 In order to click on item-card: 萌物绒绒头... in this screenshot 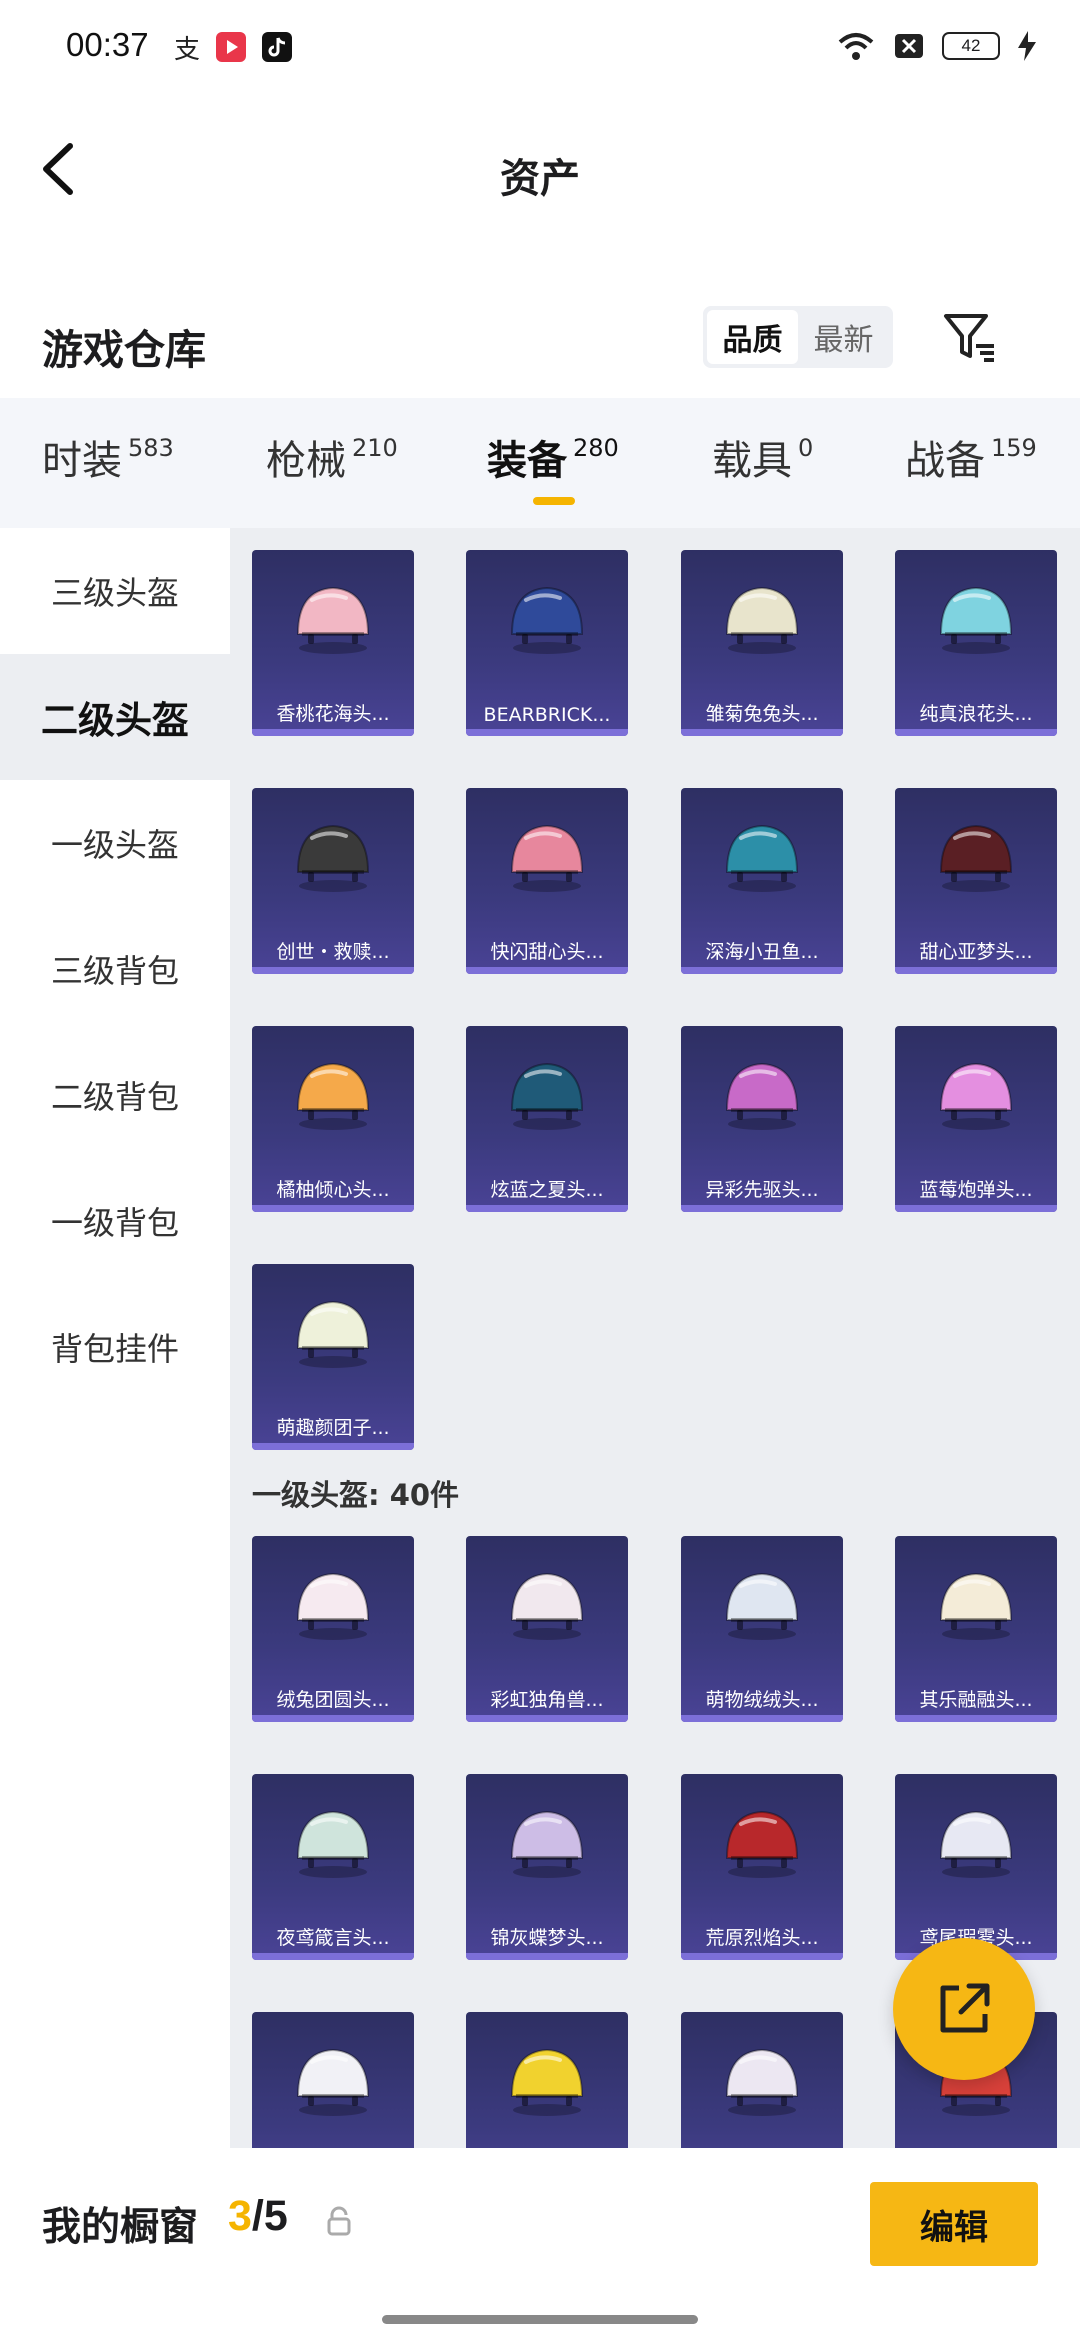, I will do `click(762, 1629)`.